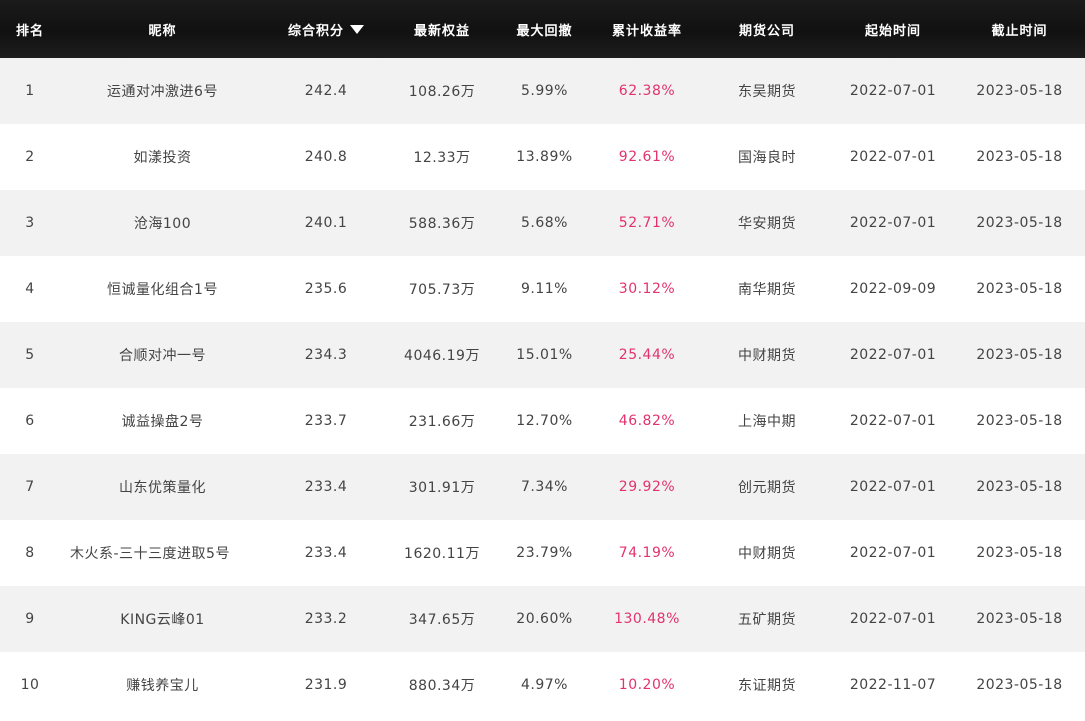 The image size is (1085, 721). I want to click on return-cell: 25.44%, so click(647, 355).